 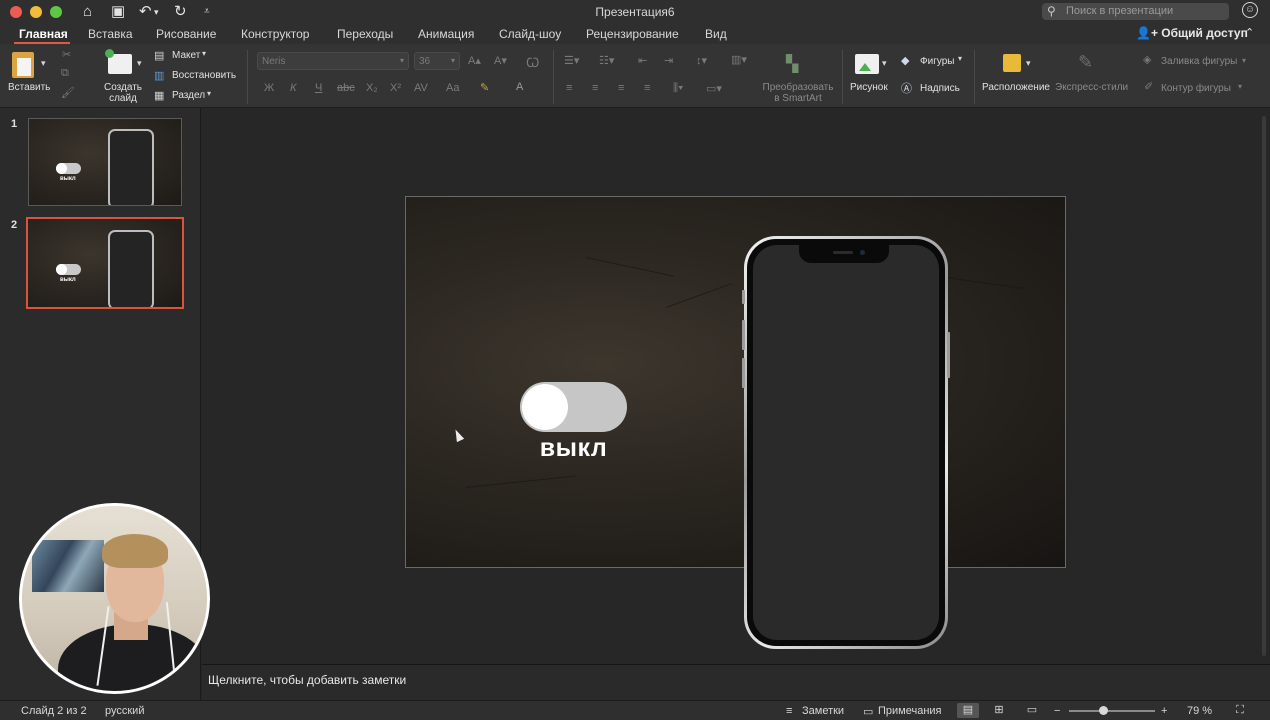 I want to click on picture-dropdown-icon: ▾, so click(x=884, y=63).